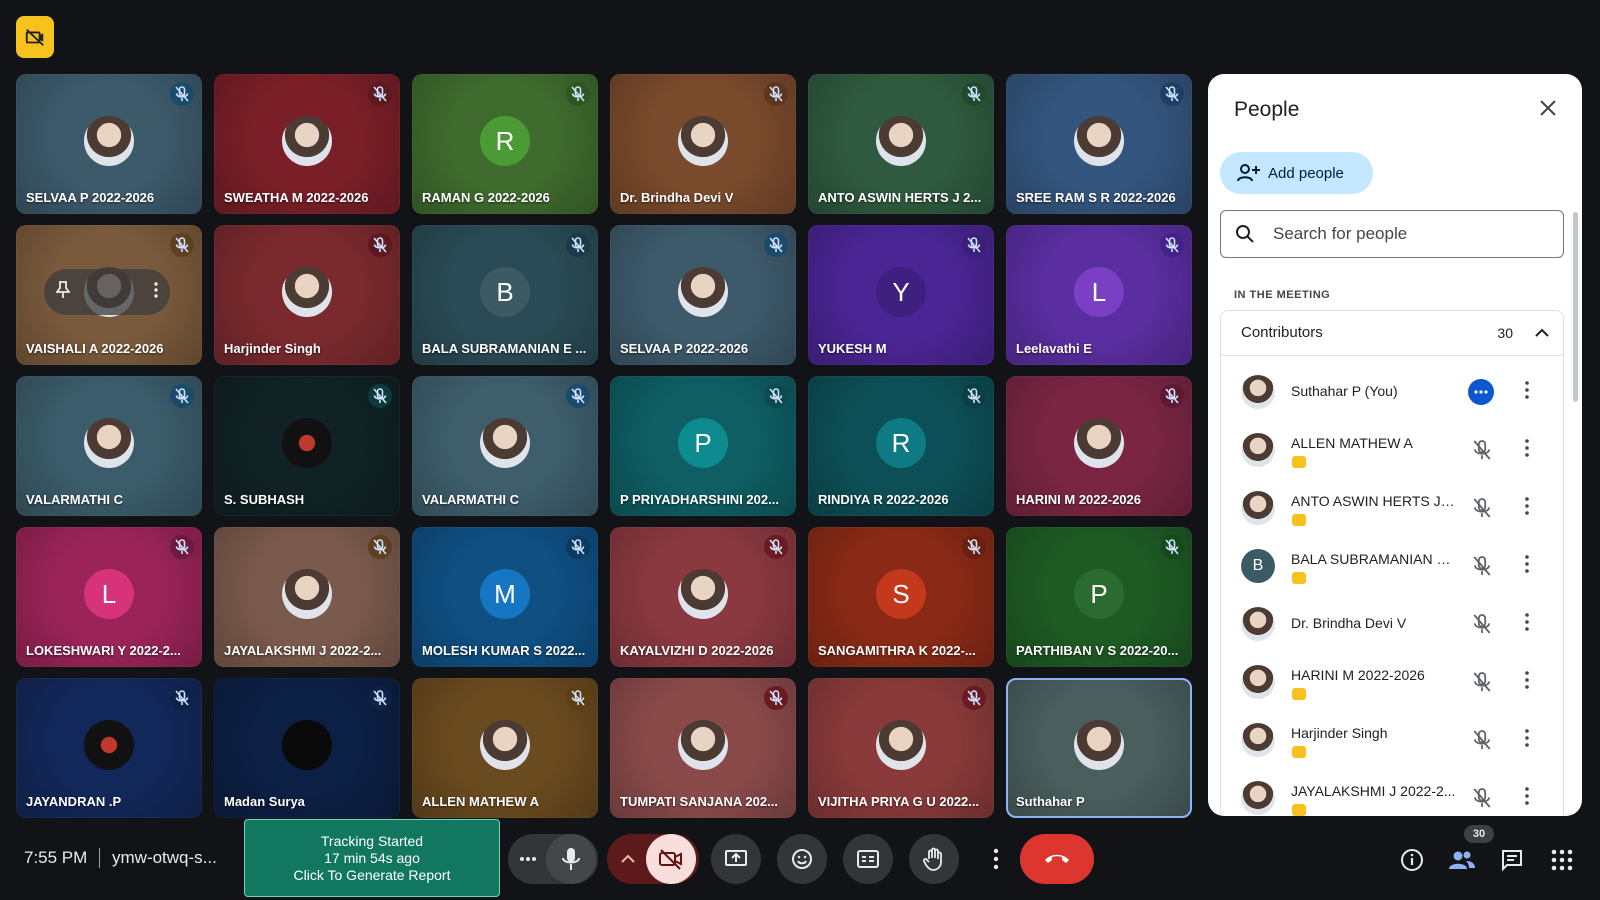 This screenshot has width=1600, height=900. Describe the element at coordinates (156, 292) in the screenshot. I see `tile-more-button` at that location.